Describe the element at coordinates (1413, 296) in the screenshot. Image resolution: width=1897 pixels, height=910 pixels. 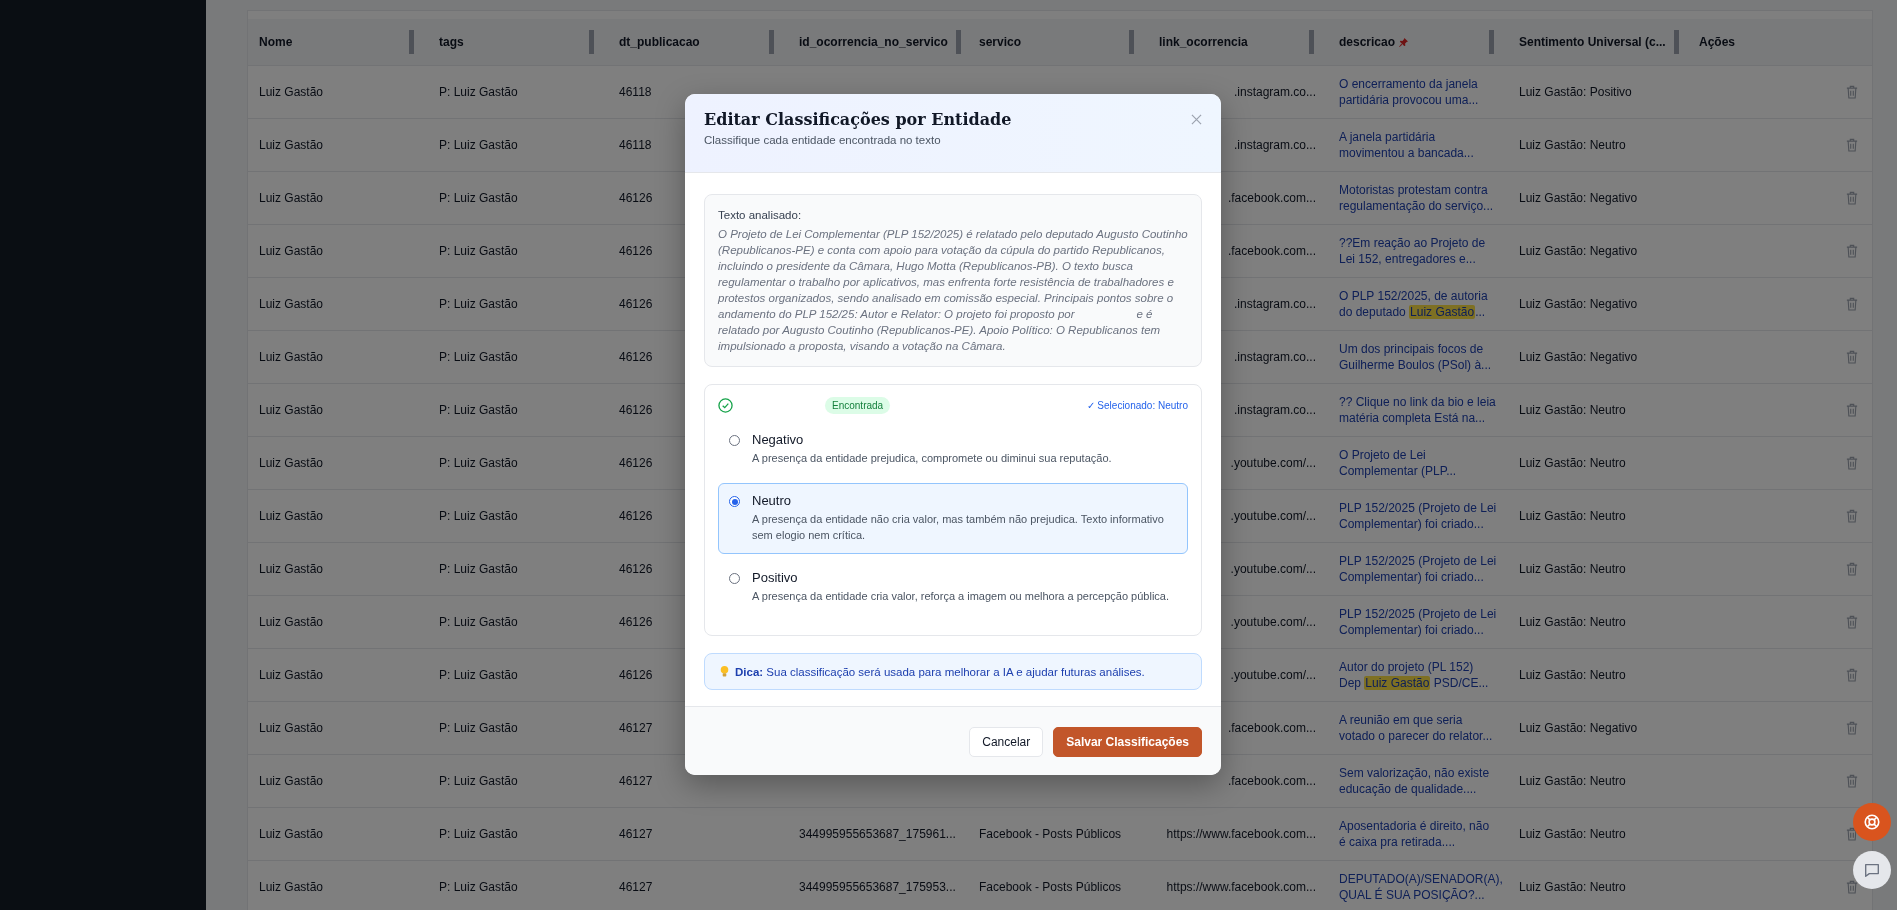
I see `description-link: O PLP 152/2025, de autoria` at that location.